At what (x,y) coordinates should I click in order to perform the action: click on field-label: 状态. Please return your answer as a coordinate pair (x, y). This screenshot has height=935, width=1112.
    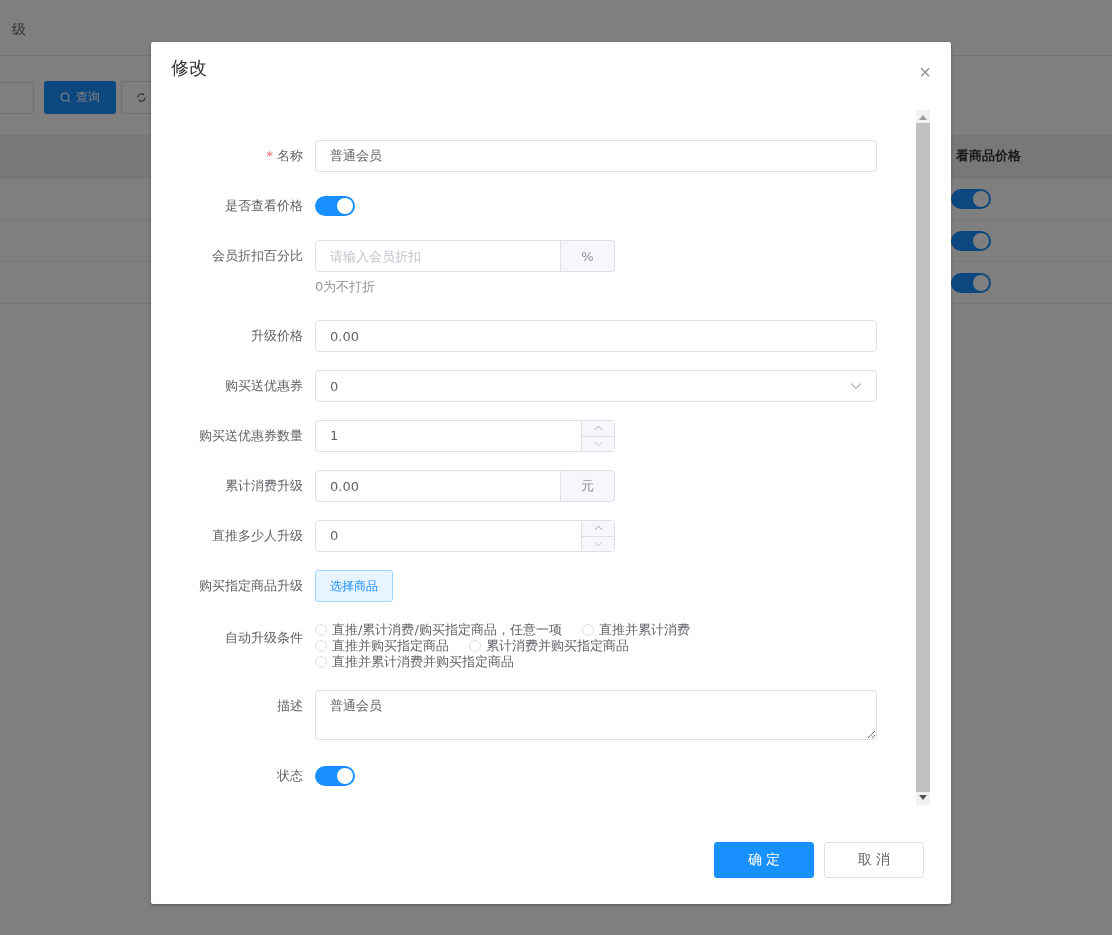
    Looking at the image, I should click on (290, 776).